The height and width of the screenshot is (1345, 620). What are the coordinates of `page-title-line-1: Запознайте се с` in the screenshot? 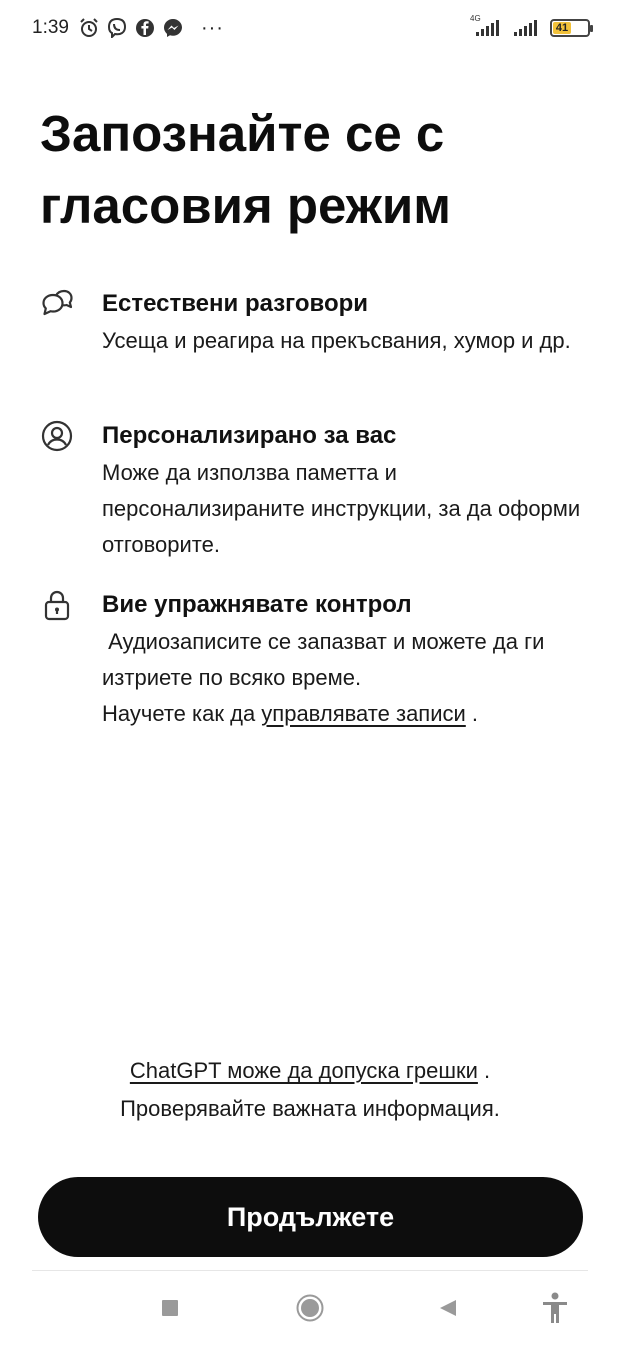 It's located at (242, 133).